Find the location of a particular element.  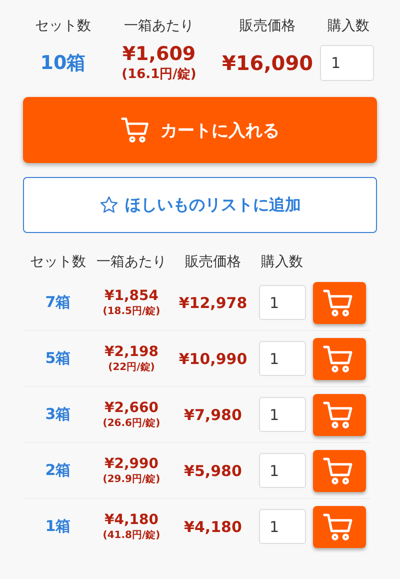

star-icon is located at coordinates (109, 205).